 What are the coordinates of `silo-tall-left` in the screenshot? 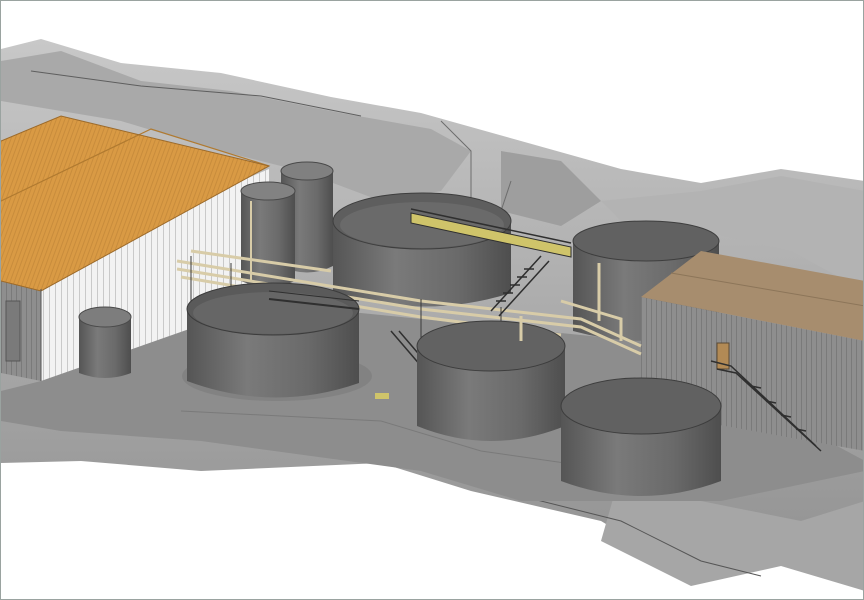 It's located at (268, 234).